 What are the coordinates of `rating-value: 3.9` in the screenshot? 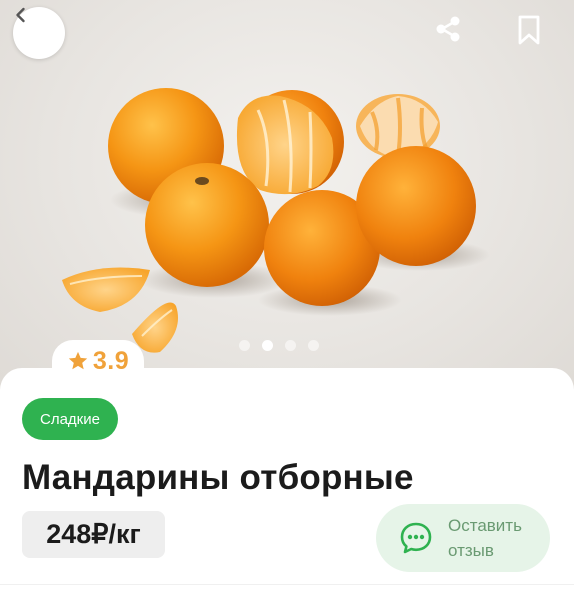 It's located at (111, 360).